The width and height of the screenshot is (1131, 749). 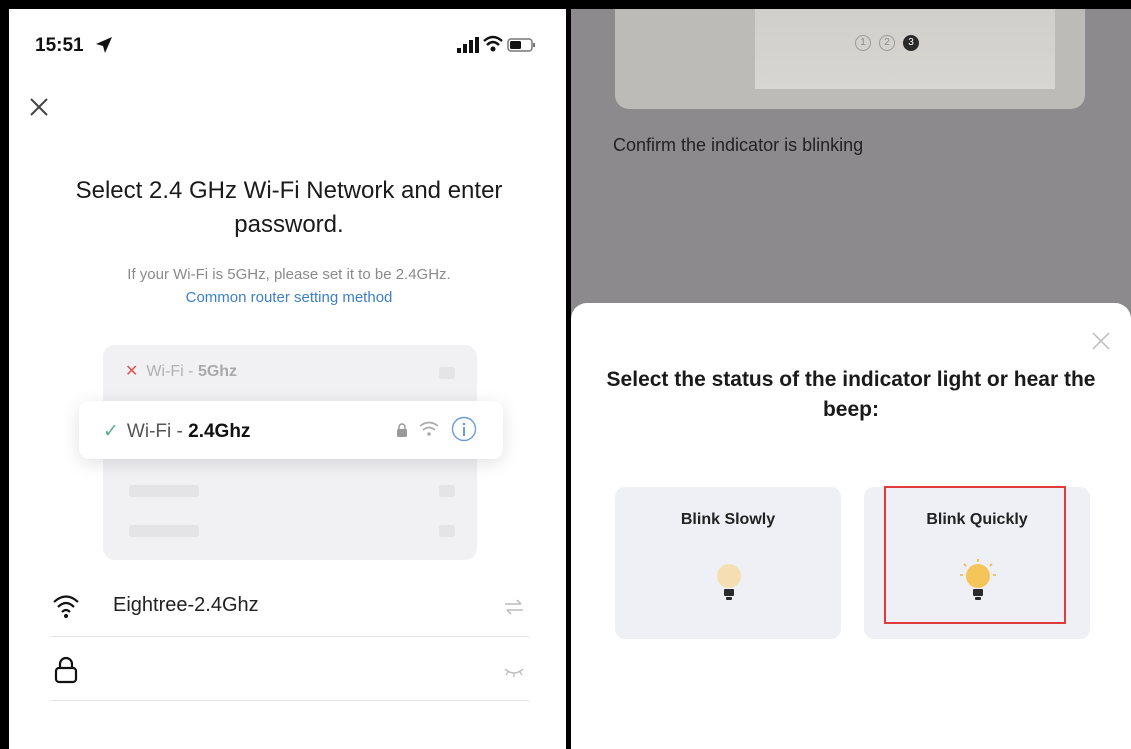 What do you see at coordinates (863, 43) in the screenshot?
I see `step-dot: 1` at bounding box center [863, 43].